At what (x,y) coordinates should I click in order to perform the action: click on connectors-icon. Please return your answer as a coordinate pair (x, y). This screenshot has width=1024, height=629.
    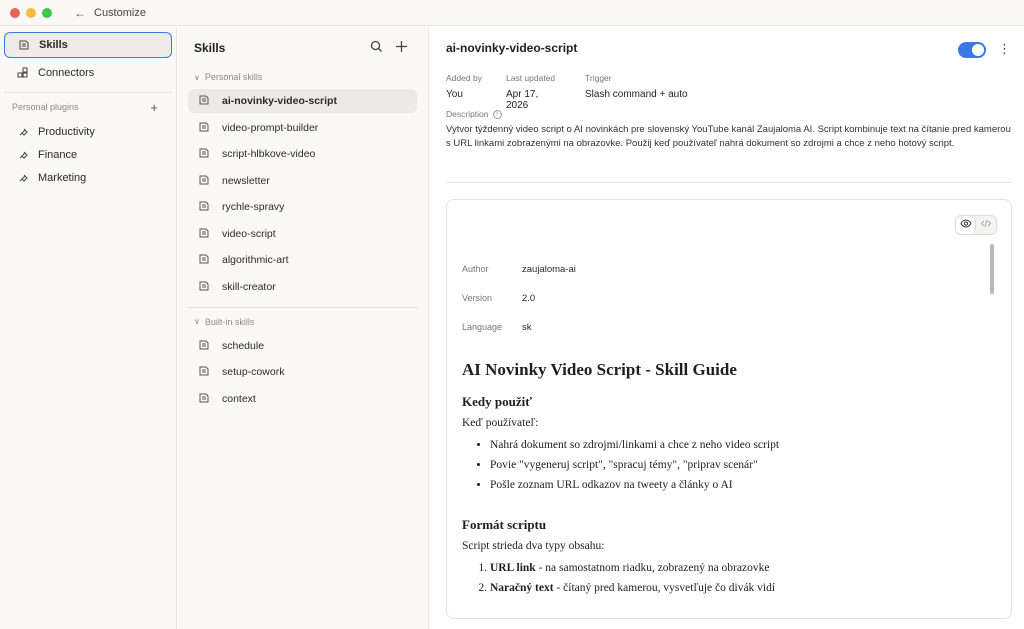
    Looking at the image, I should click on (23, 73).